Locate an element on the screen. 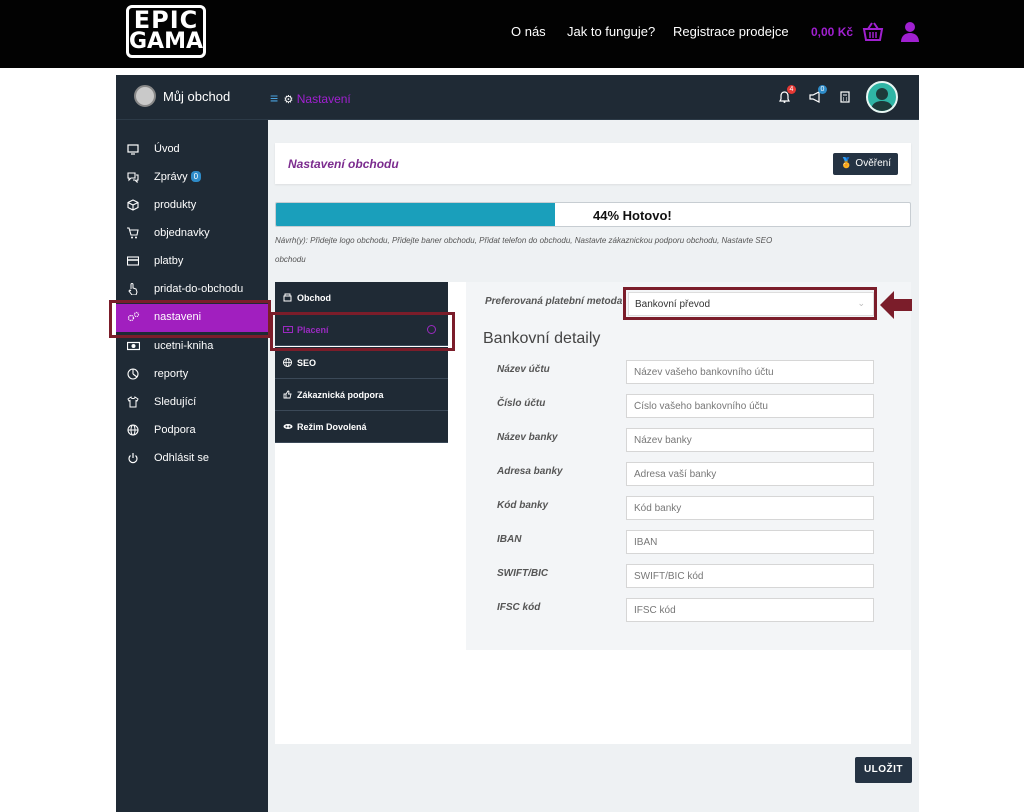  box-icon is located at coordinates (134, 206).